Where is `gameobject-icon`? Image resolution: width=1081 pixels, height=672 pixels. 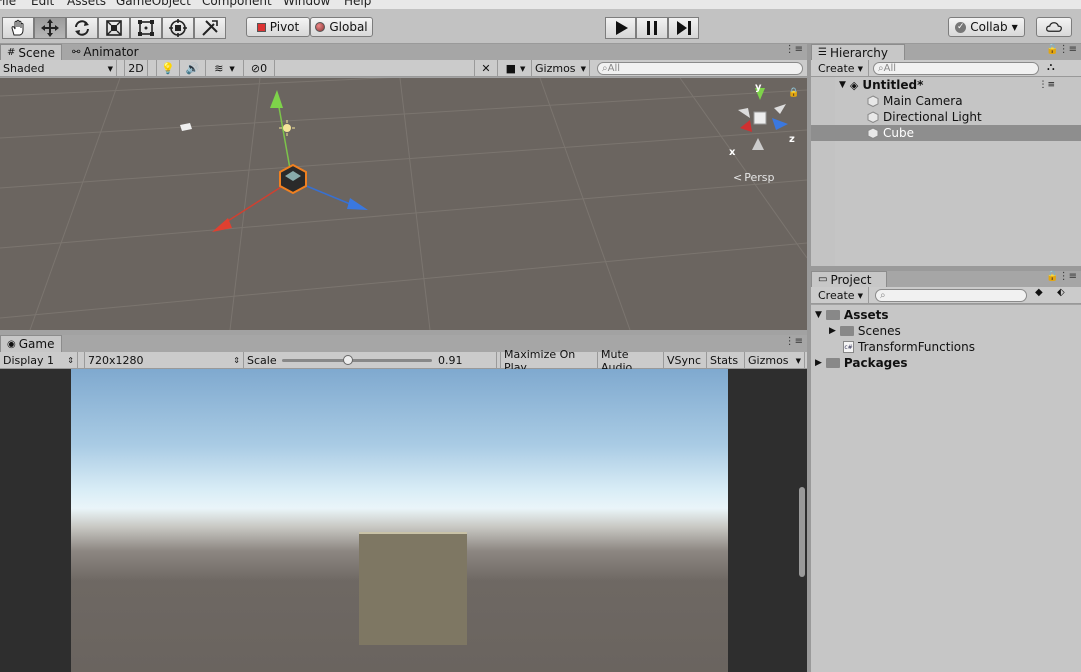 gameobject-icon is located at coordinates (873, 117).